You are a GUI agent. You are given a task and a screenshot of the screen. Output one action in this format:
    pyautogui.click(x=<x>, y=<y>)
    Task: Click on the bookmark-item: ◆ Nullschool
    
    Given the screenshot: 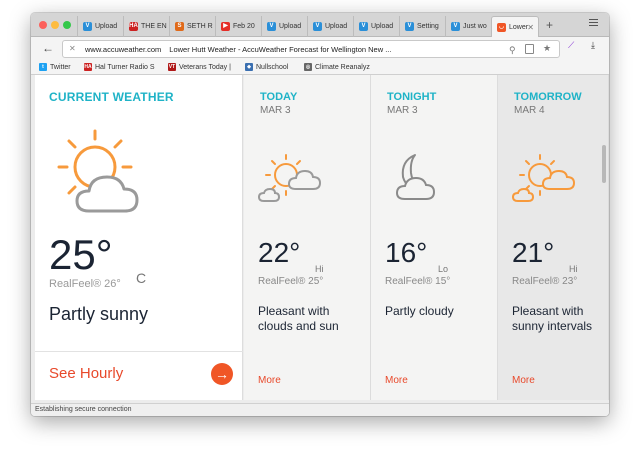 What is the action you would take?
    pyautogui.click(x=266, y=67)
    